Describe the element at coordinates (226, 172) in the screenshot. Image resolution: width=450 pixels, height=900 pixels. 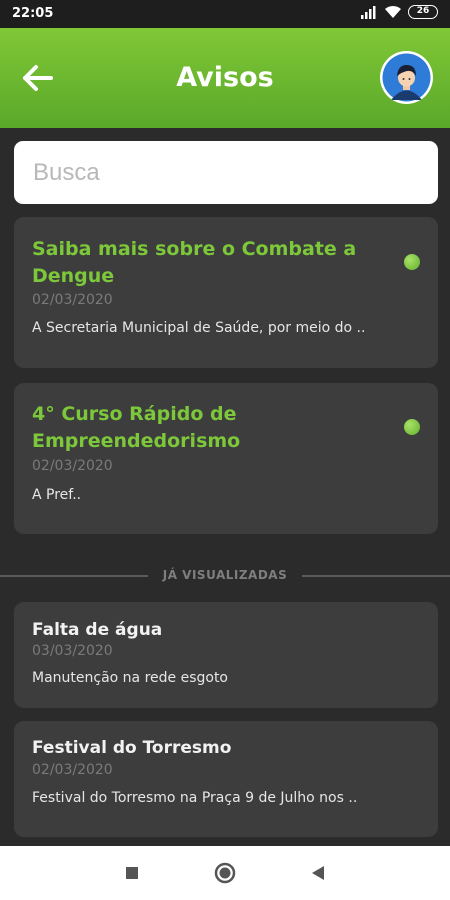
I see `search-input` at that location.